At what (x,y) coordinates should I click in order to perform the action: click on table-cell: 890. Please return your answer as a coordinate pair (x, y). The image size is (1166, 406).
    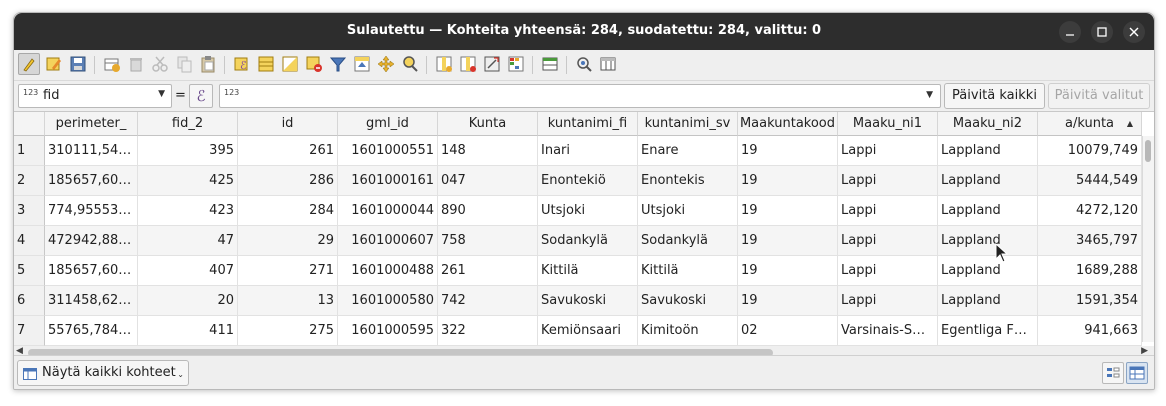
    Looking at the image, I should click on (488, 211).